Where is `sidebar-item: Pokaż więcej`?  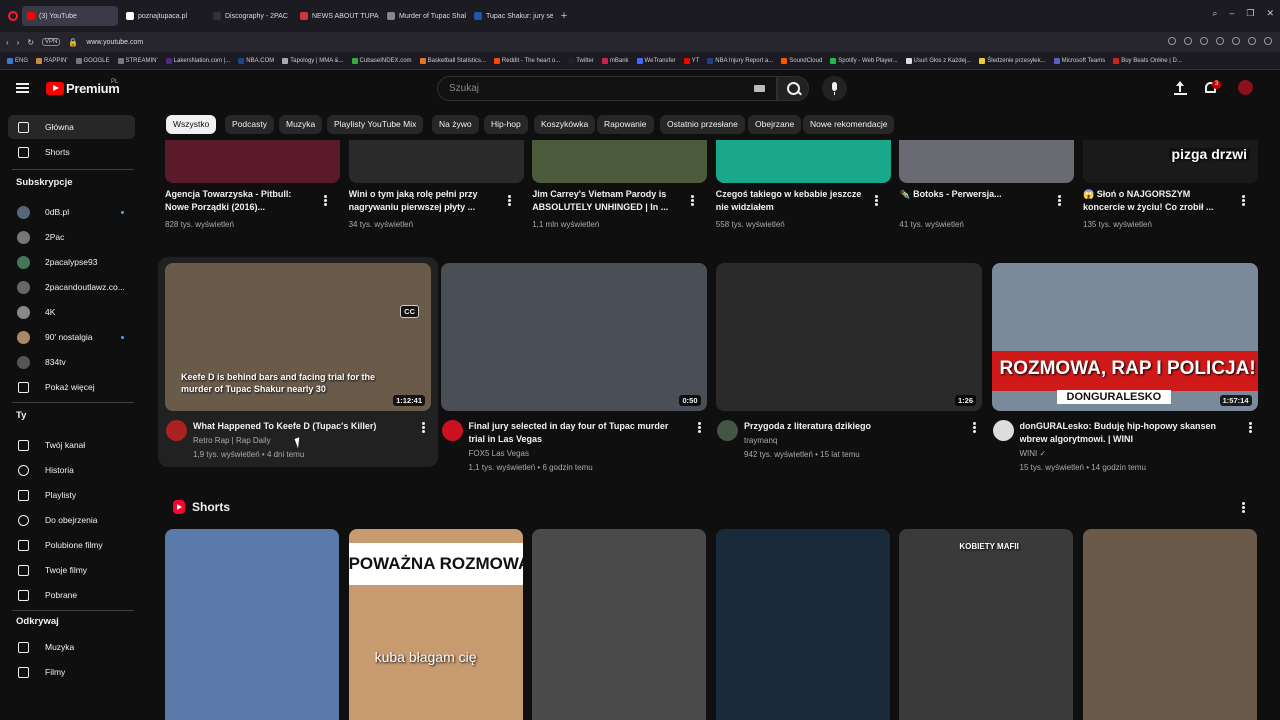
sidebar-item: Pokaż więcej is located at coordinates (71, 387).